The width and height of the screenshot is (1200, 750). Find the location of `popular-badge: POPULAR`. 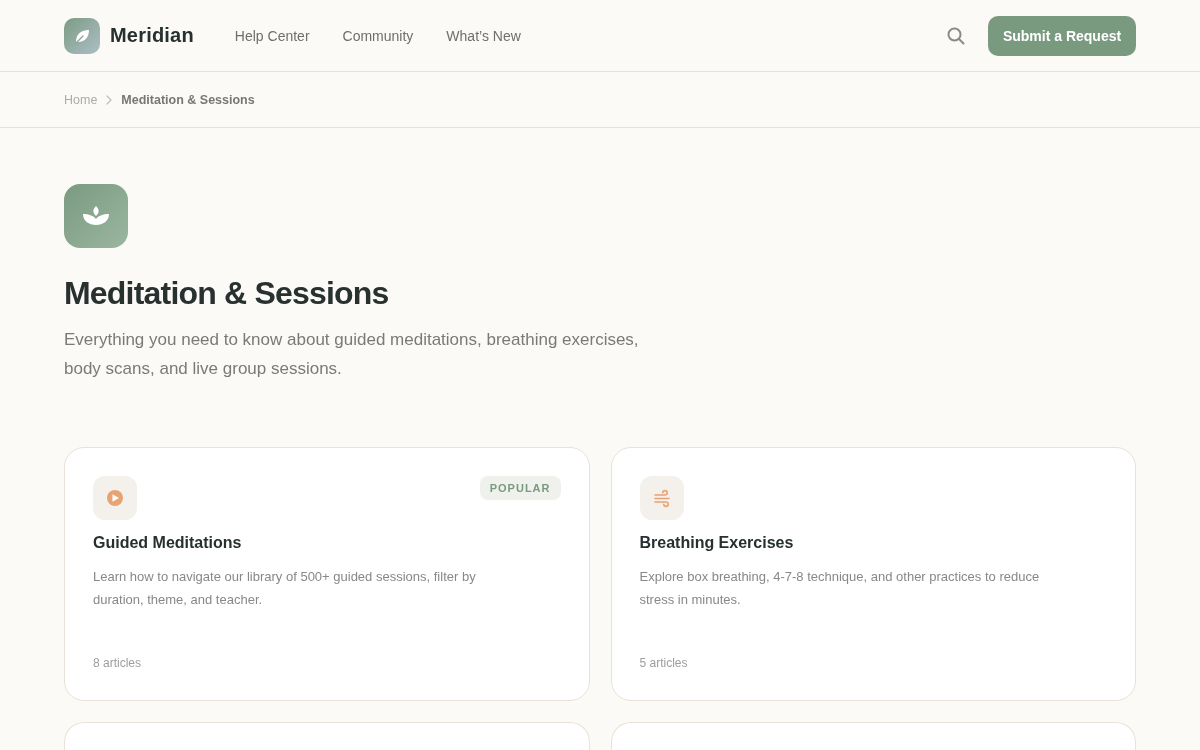

popular-badge: POPULAR is located at coordinates (520, 488).